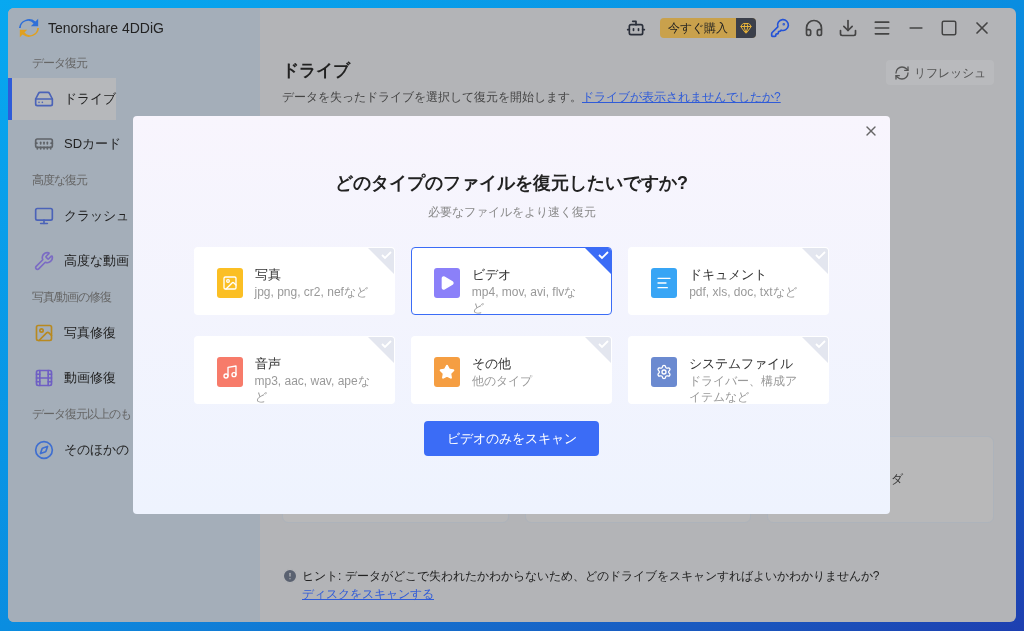 Image resolution: width=1024 pixels, height=631 pixels. What do you see at coordinates (62, 99) in the screenshot?
I see `sidebar-item: ドライブ` at bounding box center [62, 99].